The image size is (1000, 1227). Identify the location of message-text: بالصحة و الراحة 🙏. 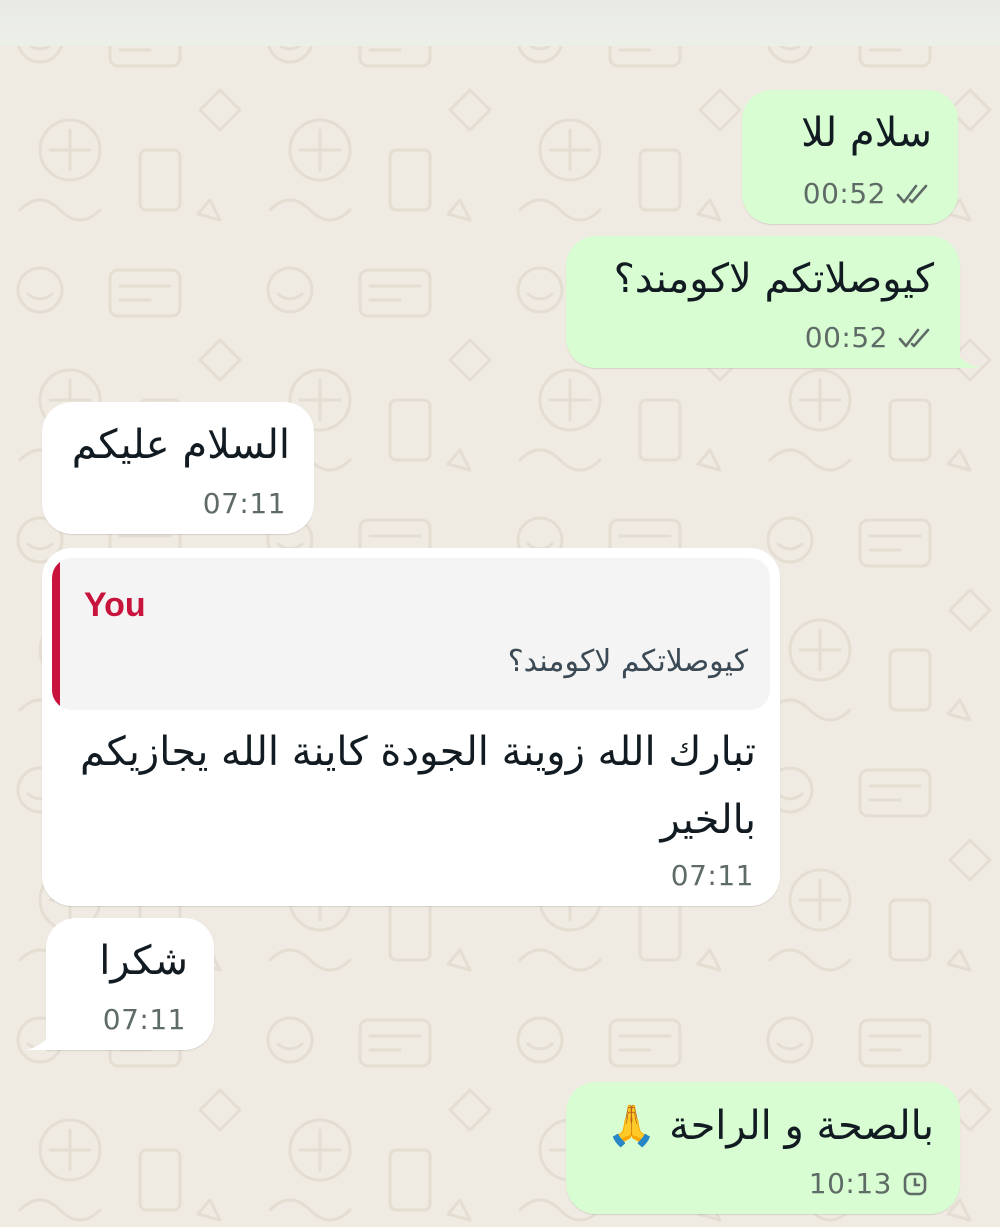
(770, 1126).